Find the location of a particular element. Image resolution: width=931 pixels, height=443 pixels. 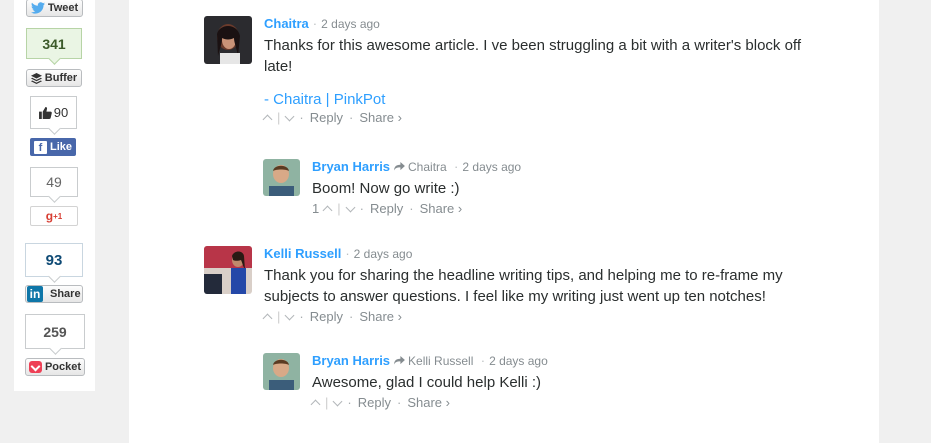

linkedin-share-button: in Share is located at coordinates (54, 294).